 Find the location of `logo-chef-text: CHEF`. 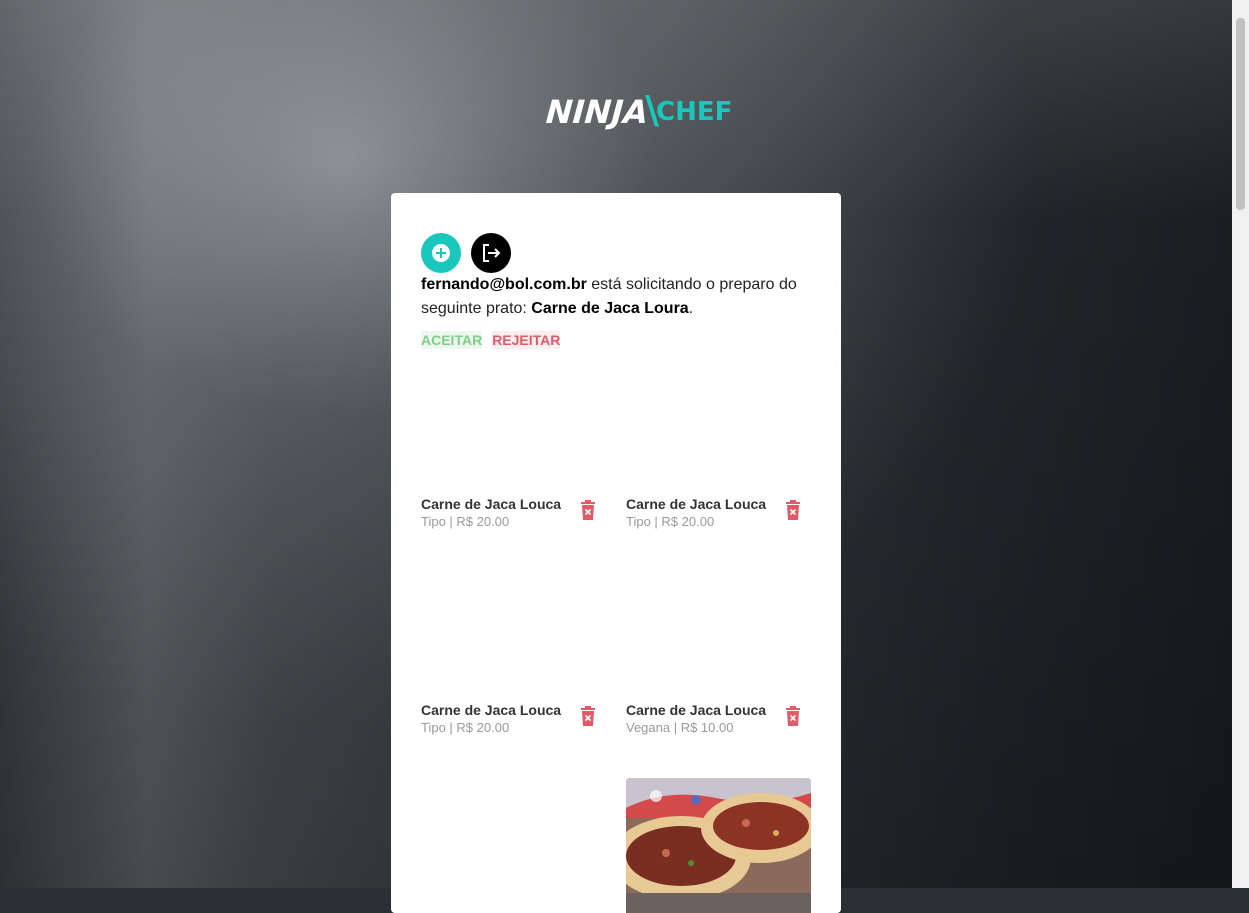

logo-chef-text: CHEF is located at coordinates (694, 112).